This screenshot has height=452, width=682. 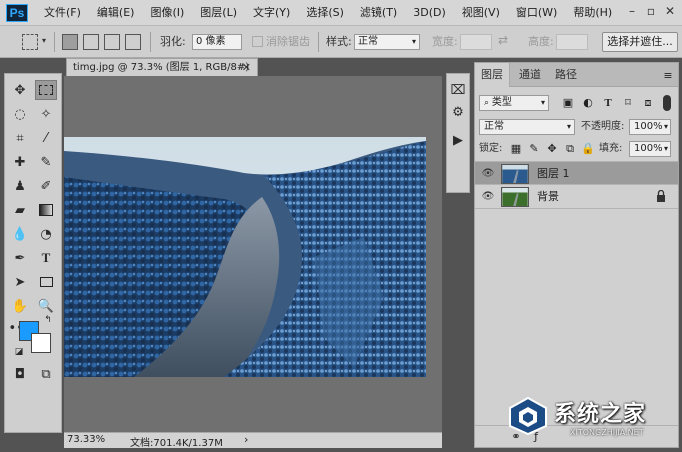 What do you see at coordinates (46, 234) in the screenshot?
I see `dodge-tool-icon: ◔` at bounding box center [46, 234].